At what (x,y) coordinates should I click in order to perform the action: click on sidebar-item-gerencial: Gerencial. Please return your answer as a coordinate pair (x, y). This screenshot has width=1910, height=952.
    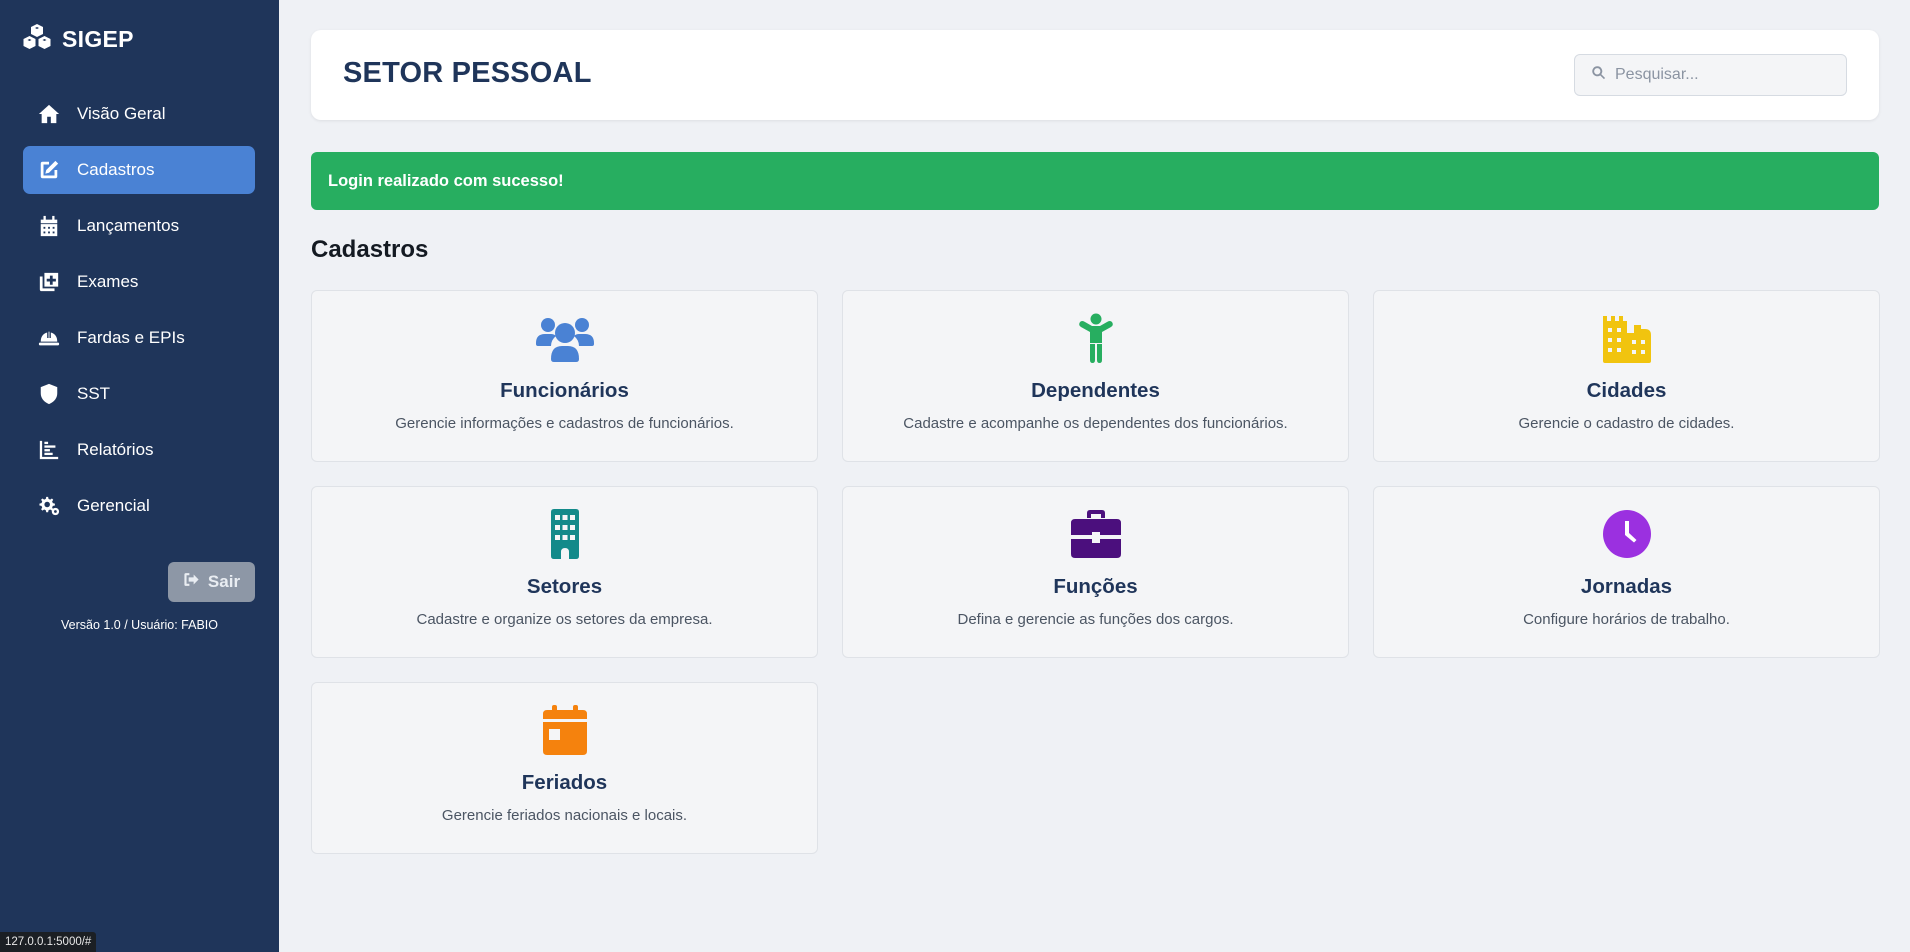
    Looking at the image, I should click on (139, 506).